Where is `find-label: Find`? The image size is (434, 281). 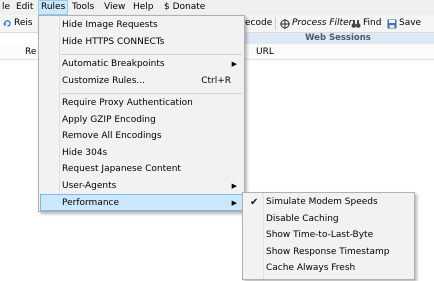 find-label: Find is located at coordinates (372, 23).